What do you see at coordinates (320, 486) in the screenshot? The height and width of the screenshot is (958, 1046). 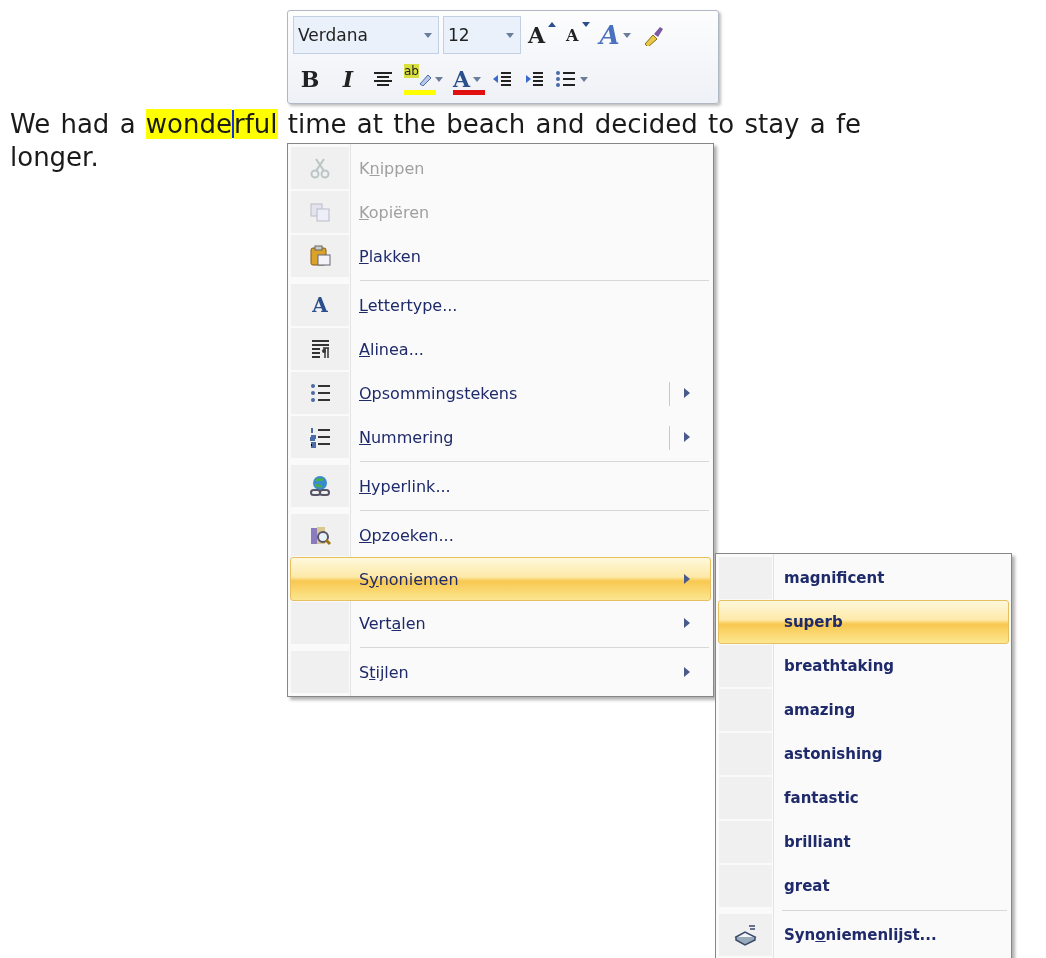 I see `globe-chain-icon` at bounding box center [320, 486].